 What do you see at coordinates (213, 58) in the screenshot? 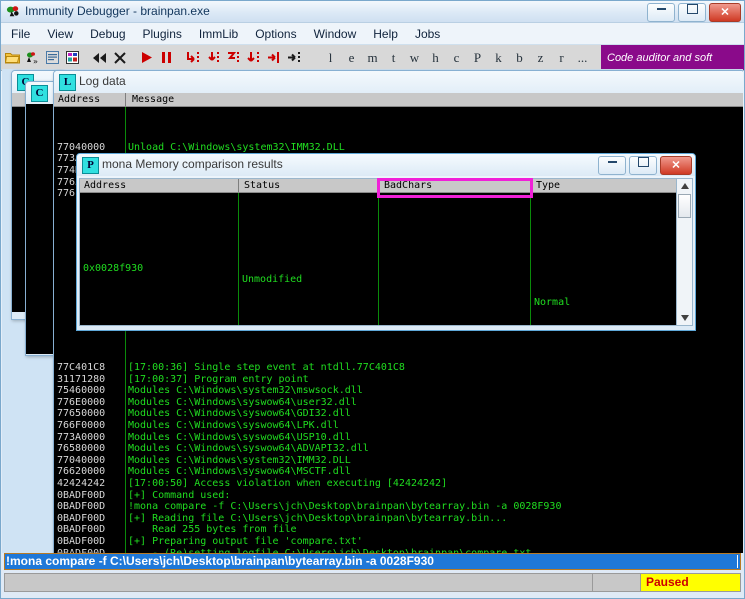
I see `step-over-icon` at bounding box center [213, 58].